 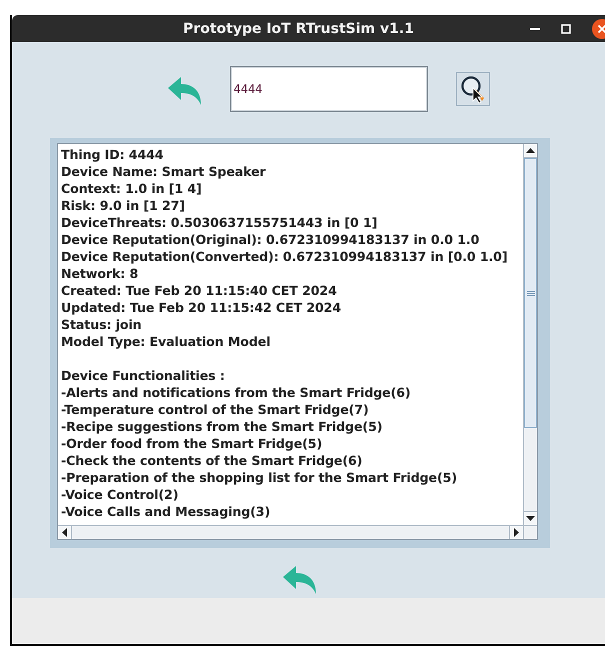 I want to click on detail-line: Risk: 9.0 in [1 27], so click(x=123, y=205).